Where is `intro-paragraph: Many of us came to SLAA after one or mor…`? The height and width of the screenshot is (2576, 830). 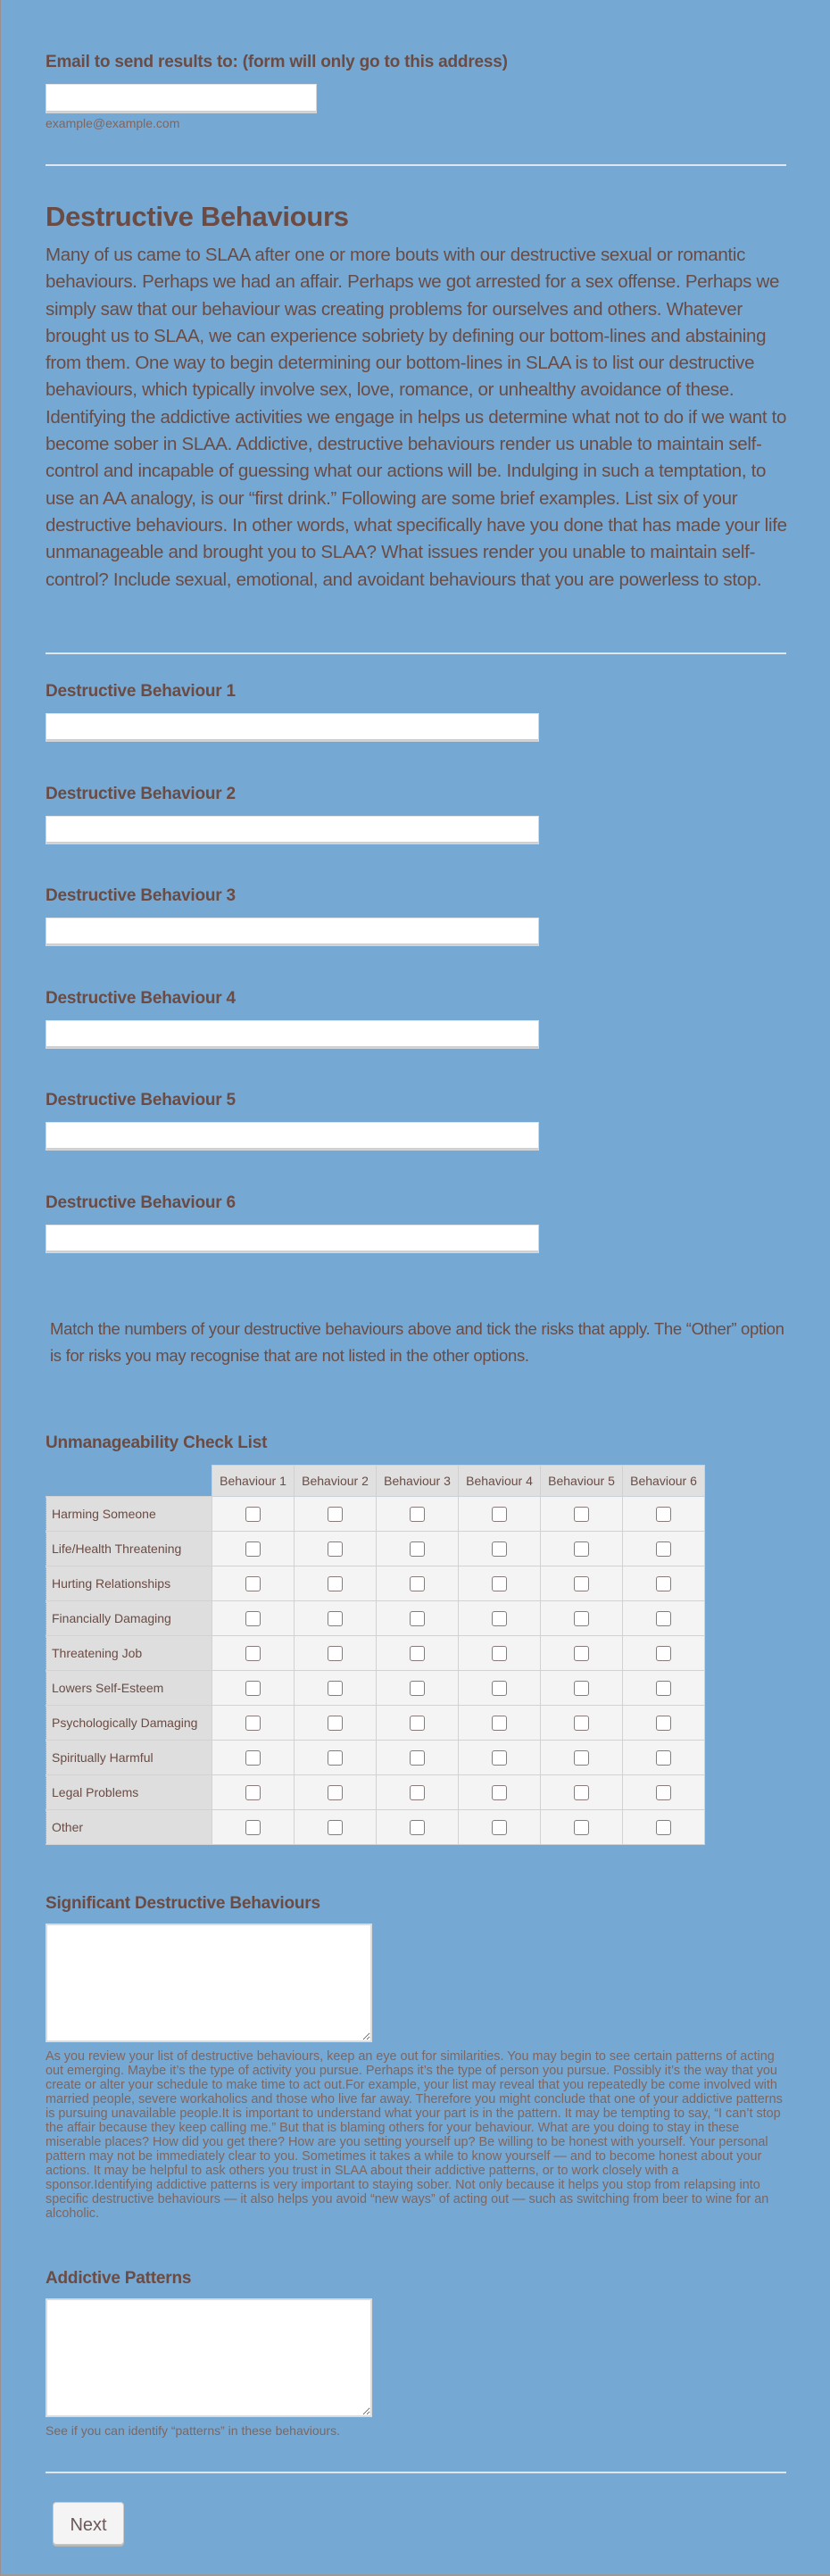
intro-paragraph: Many of us came to SLAA after one or mor… is located at coordinates (416, 417).